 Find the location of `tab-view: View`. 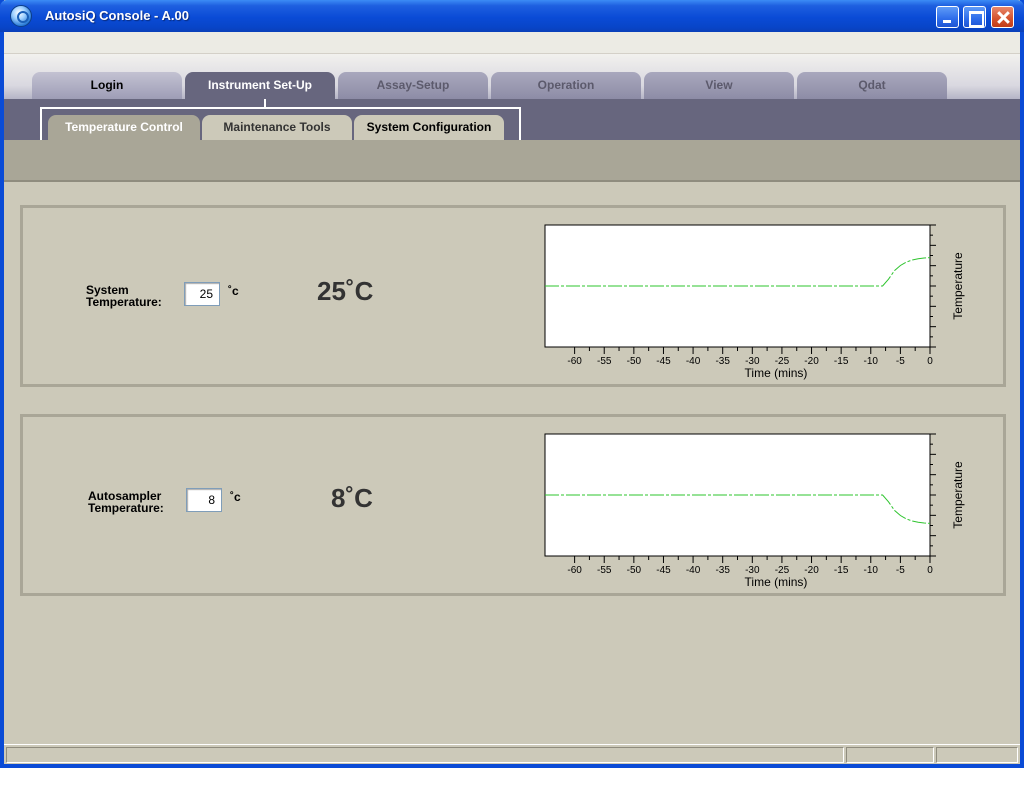

tab-view: View is located at coordinates (719, 85).